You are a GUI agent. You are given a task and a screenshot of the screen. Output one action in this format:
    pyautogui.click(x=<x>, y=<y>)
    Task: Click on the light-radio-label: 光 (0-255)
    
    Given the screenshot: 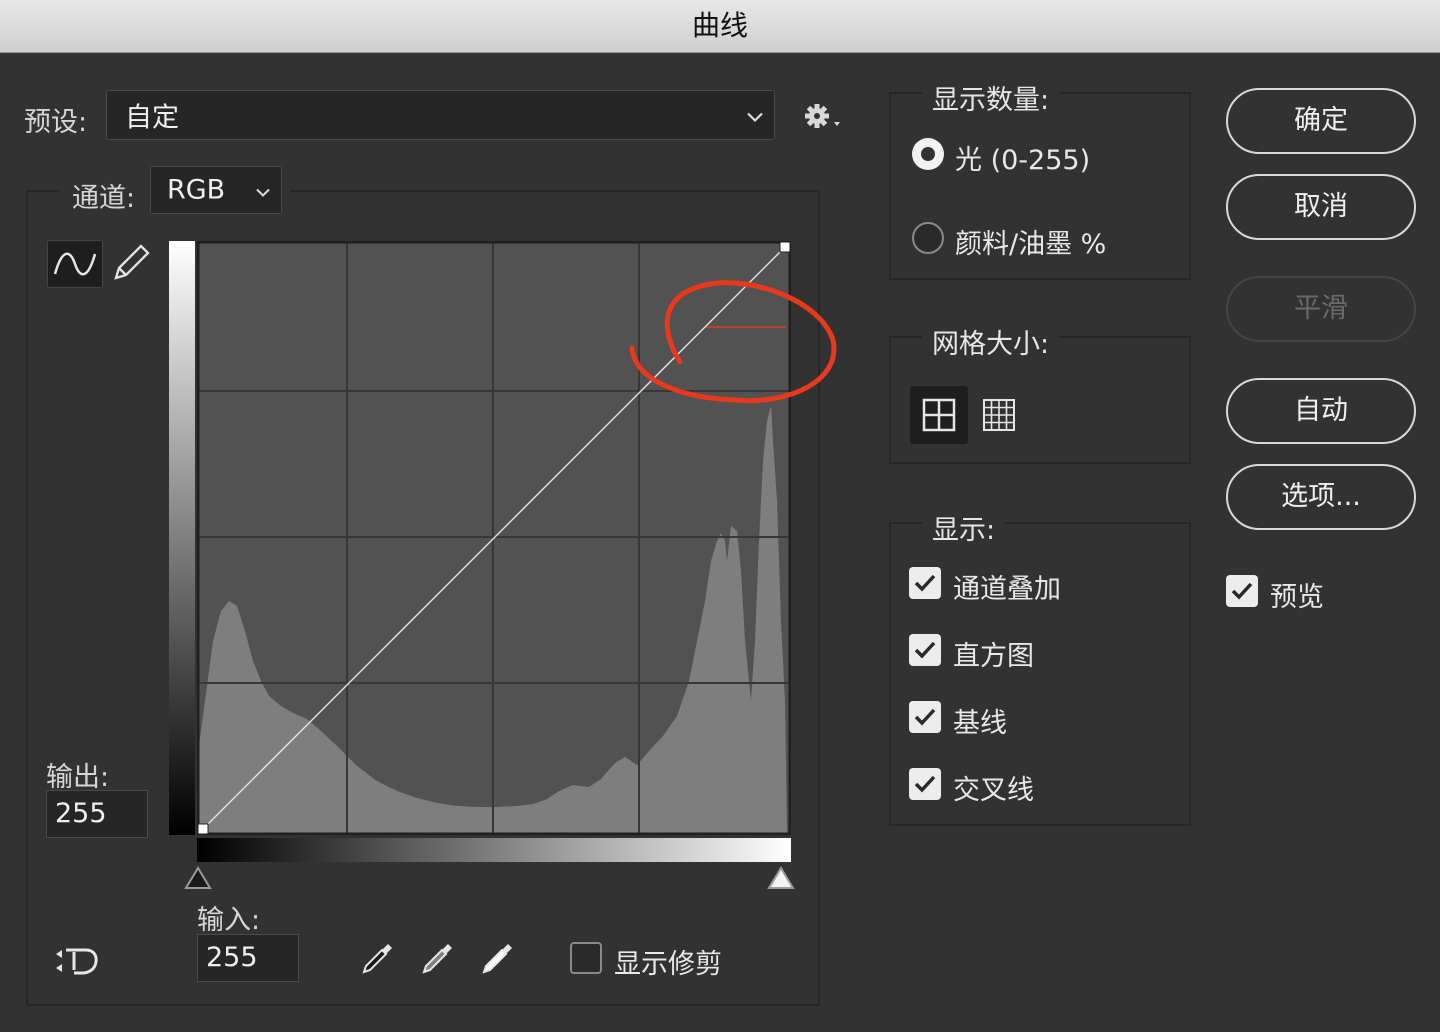 What is the action you would take?
    pyautogui.click(x=1023, y=160)
    